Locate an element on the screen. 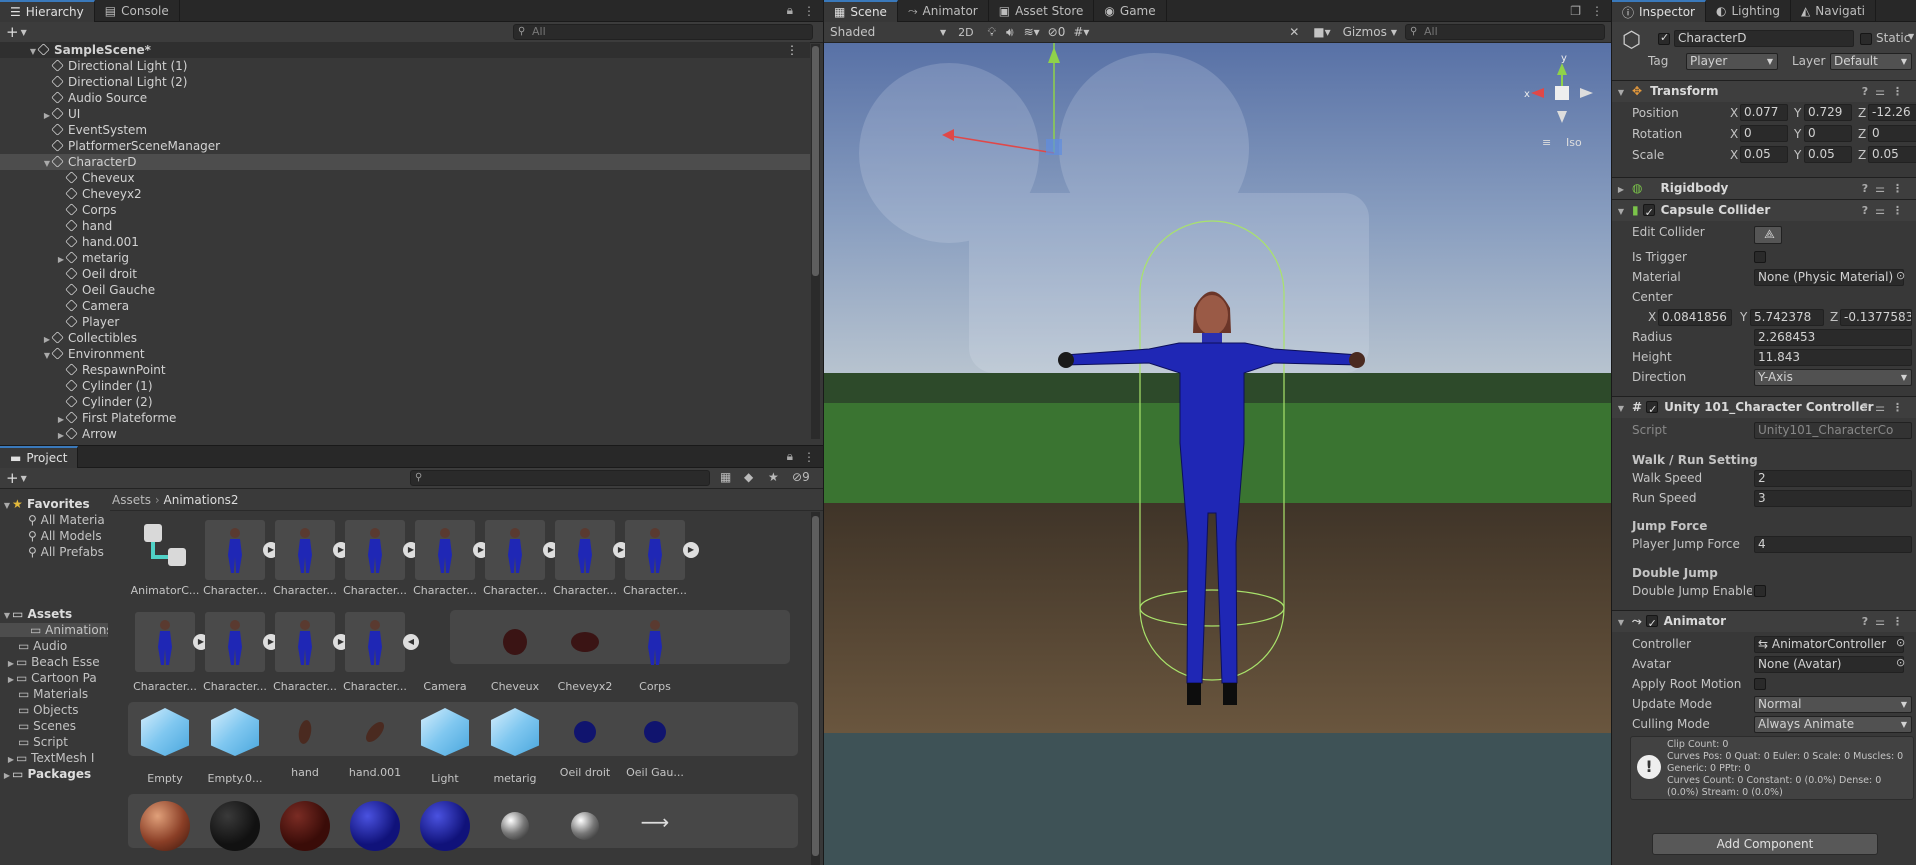 The width and height of the screenshot is (1916, 865). toggle-2d-button: 2D is located at coordinates (965, 32).